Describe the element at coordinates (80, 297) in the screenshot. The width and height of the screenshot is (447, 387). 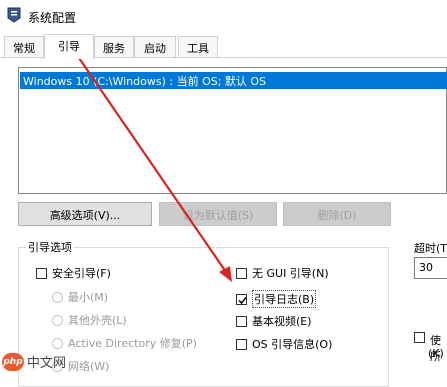
I see `minimal-radio: 最小(M)` at that location.